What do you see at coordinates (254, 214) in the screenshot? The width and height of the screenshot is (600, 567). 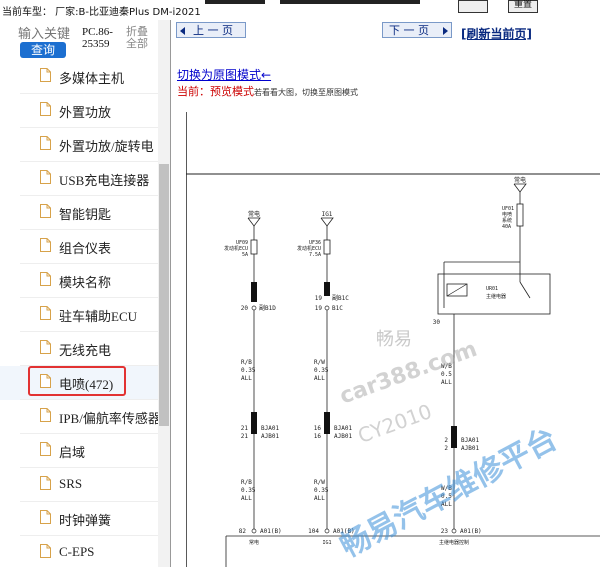 I see `power-label: 常电` at bounding box center [254, 214].